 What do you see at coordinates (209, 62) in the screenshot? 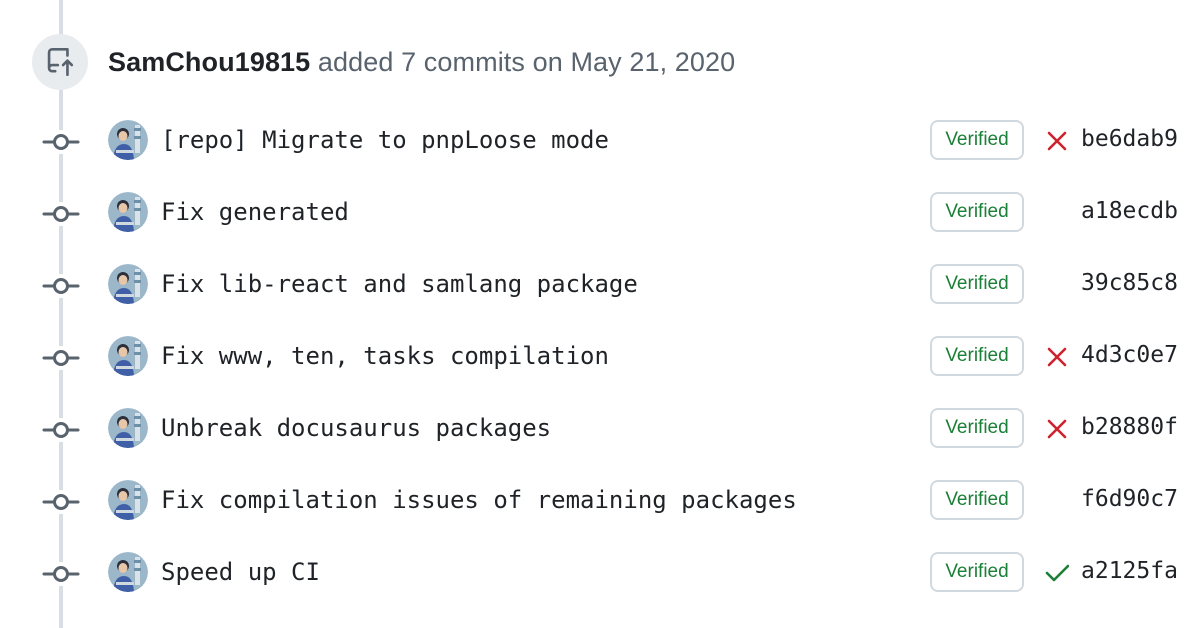
I see `author-link: SamChou19815` at bounding box center [209, 62].